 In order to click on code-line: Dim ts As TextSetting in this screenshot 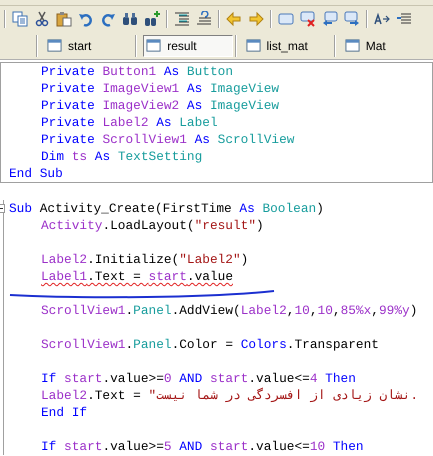, I will do `click(121, 156)`.